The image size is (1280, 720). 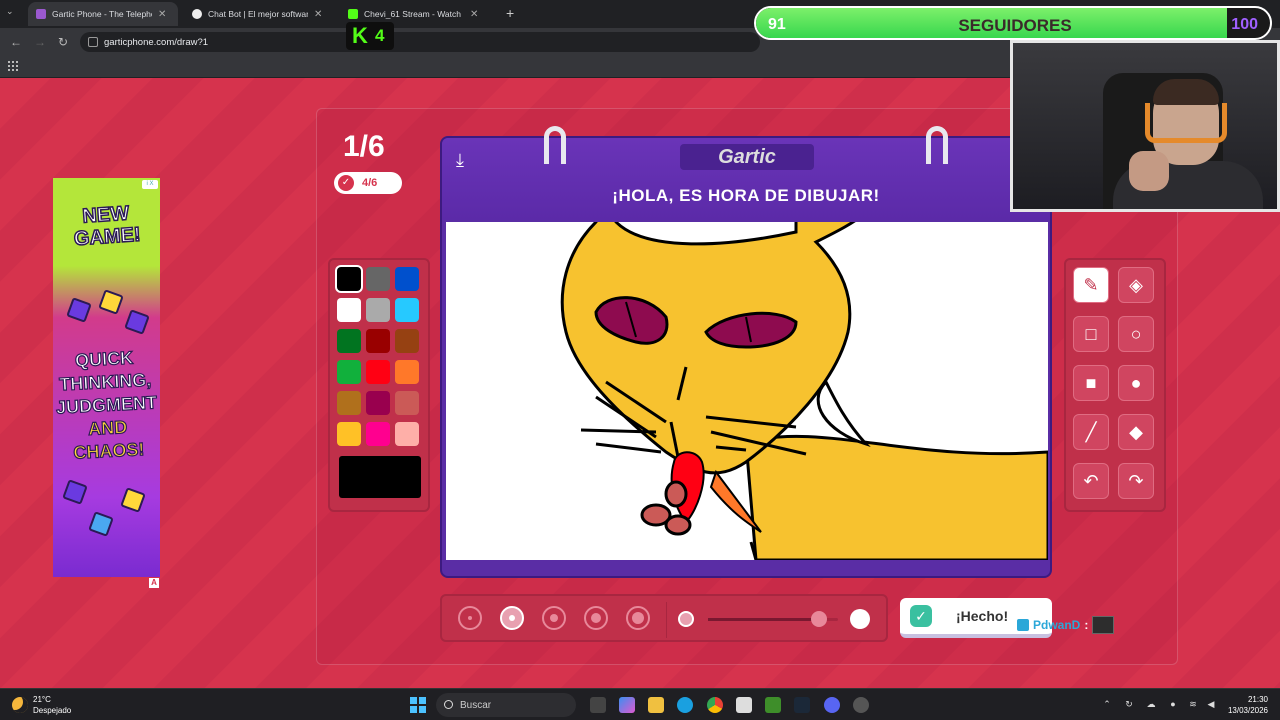 I want to click on edge-icon, so click(x=685, y=705).